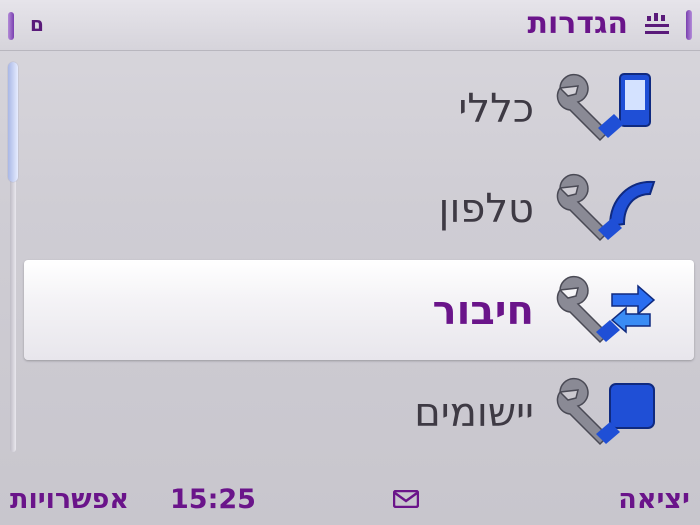 The image size is (700, 525). Describe the element at coordinates (603, 107) in the screenshot. I see `general-settings-icon` at that location.